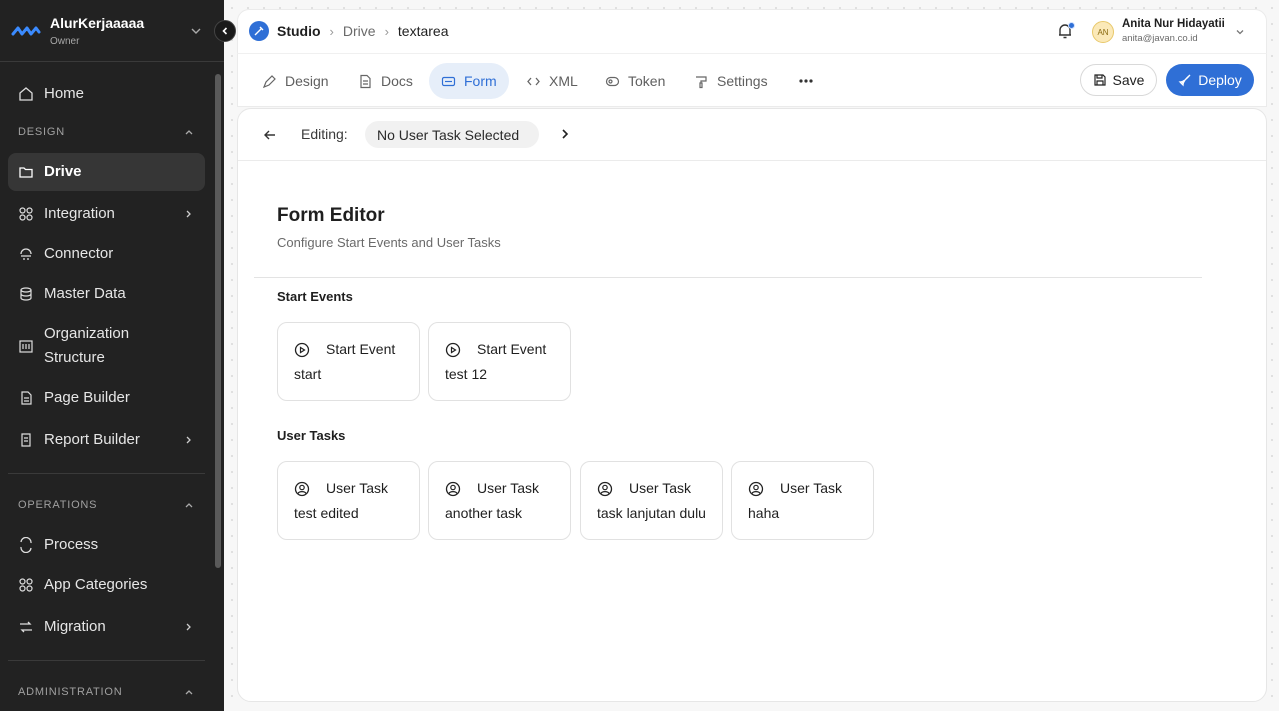 This screenshot has height=711, width=1279. I want to click on tab-label: Docs, so click(397, 81).